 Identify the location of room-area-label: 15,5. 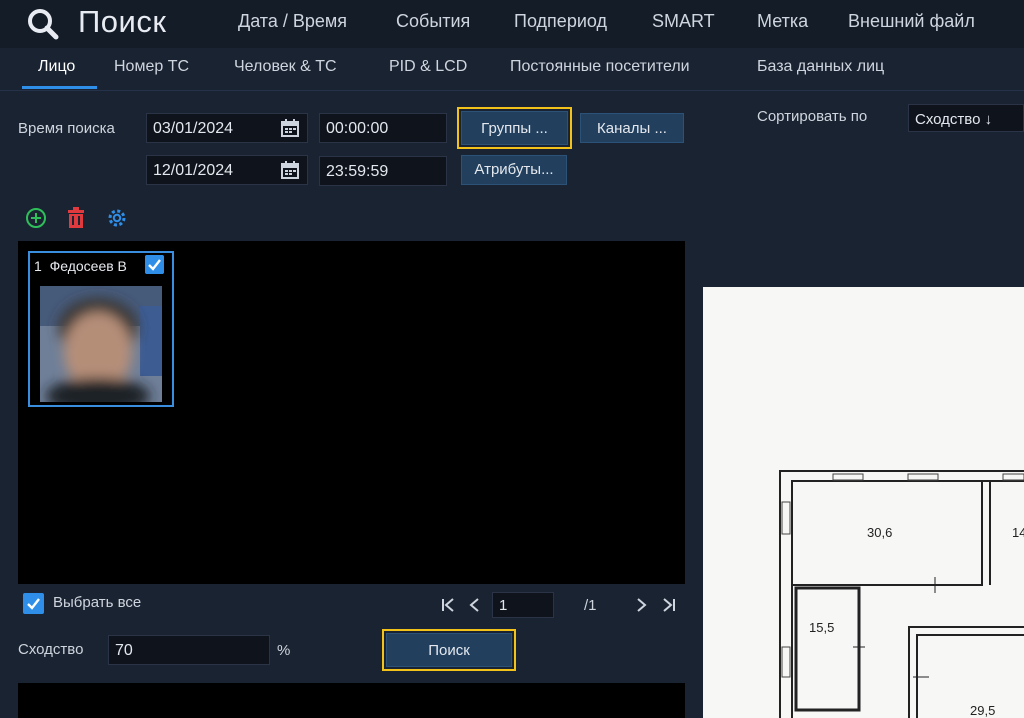
(822, 627).